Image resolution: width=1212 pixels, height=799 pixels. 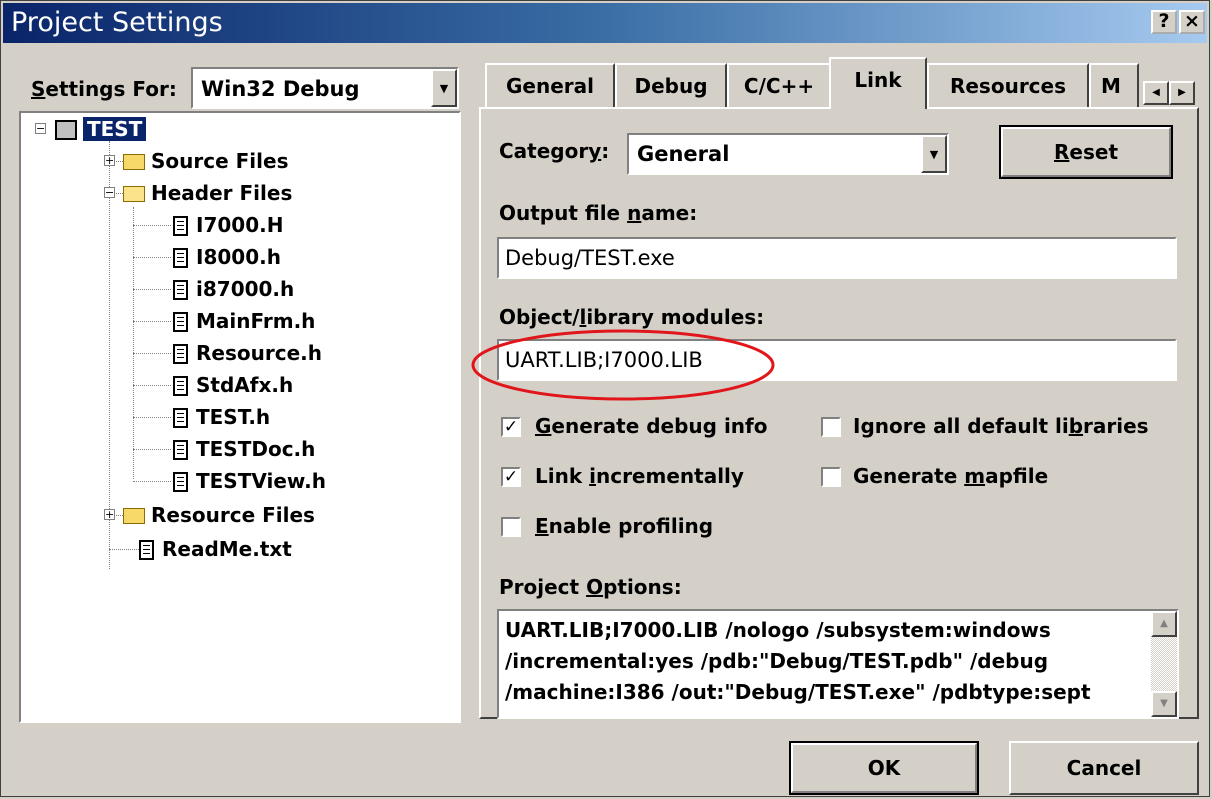 I want to click on ignore-default-libs-label: Ignore all default libraries, so click(x=1001, y=426).